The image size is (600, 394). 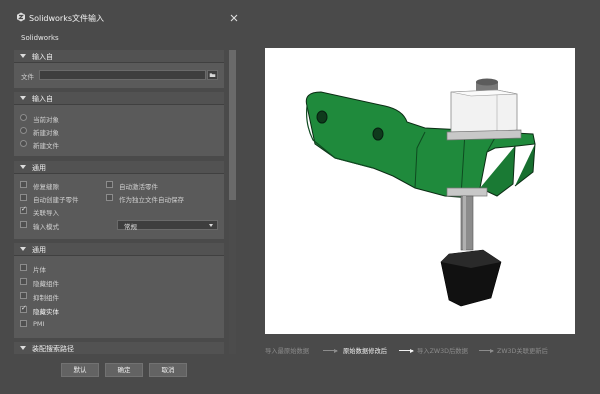 I want to click on checkbox-hide-components, so click(x=23, y=281).